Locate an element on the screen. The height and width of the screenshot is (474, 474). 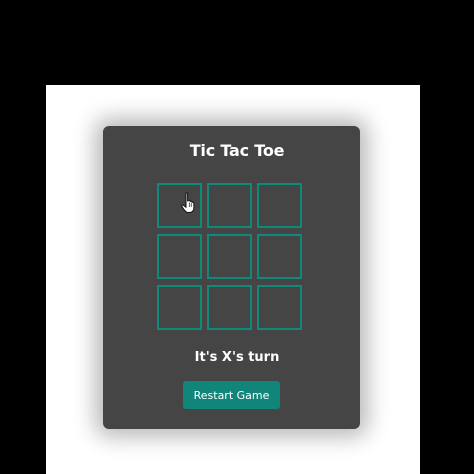
turn-status: It's X's turn is located at coordinates (237, 357).